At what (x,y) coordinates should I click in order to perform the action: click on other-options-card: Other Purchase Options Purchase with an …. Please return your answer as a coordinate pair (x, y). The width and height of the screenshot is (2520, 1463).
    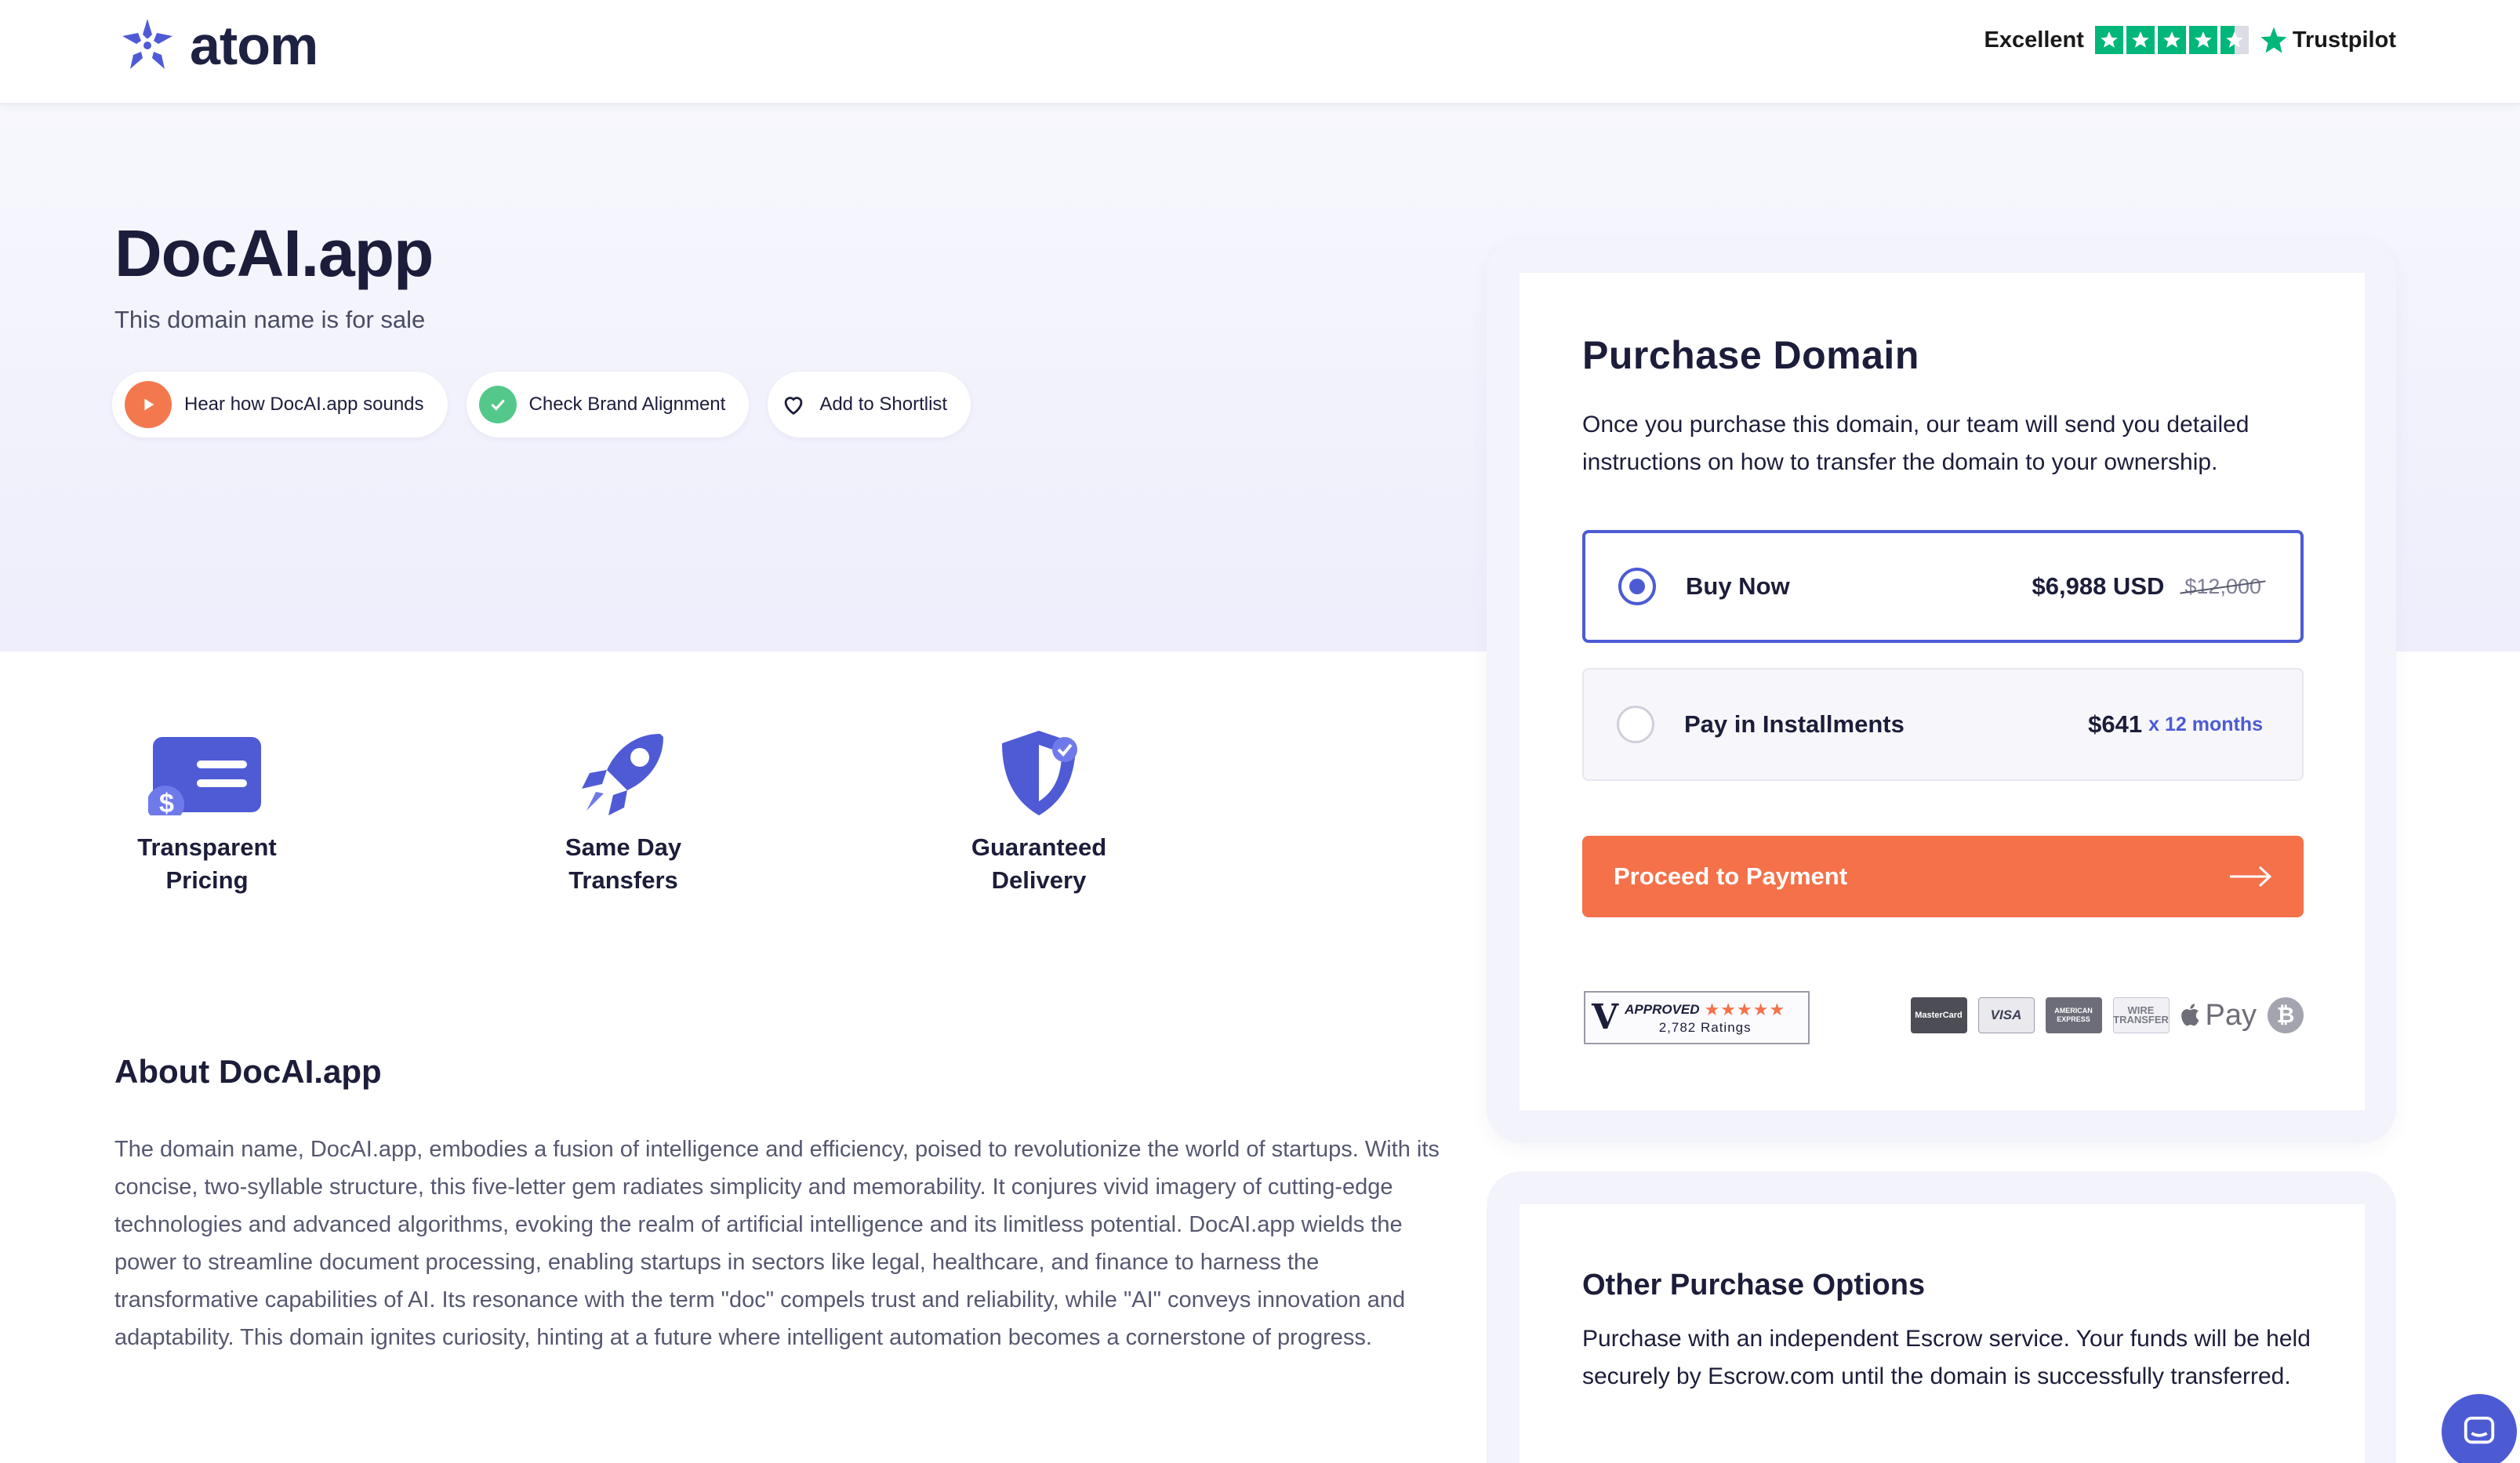
    Looking at the image, I should click on (1942, 1333).